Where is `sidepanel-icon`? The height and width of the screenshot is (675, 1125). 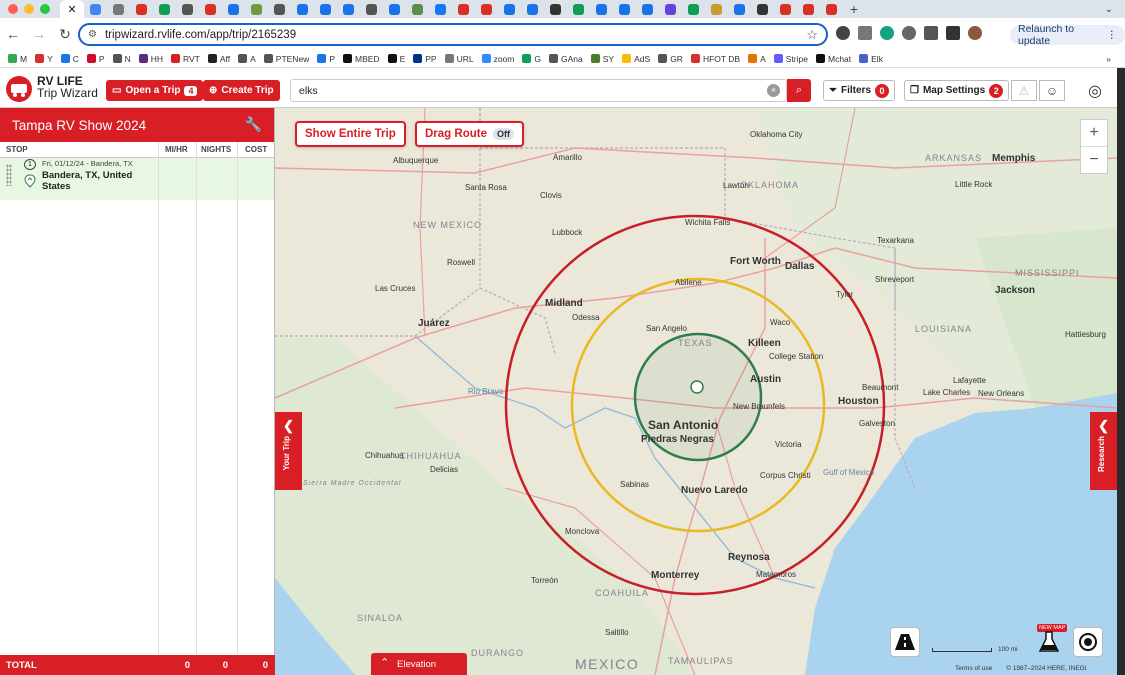 sidepanel-icon is located at coordinates (953, 33).